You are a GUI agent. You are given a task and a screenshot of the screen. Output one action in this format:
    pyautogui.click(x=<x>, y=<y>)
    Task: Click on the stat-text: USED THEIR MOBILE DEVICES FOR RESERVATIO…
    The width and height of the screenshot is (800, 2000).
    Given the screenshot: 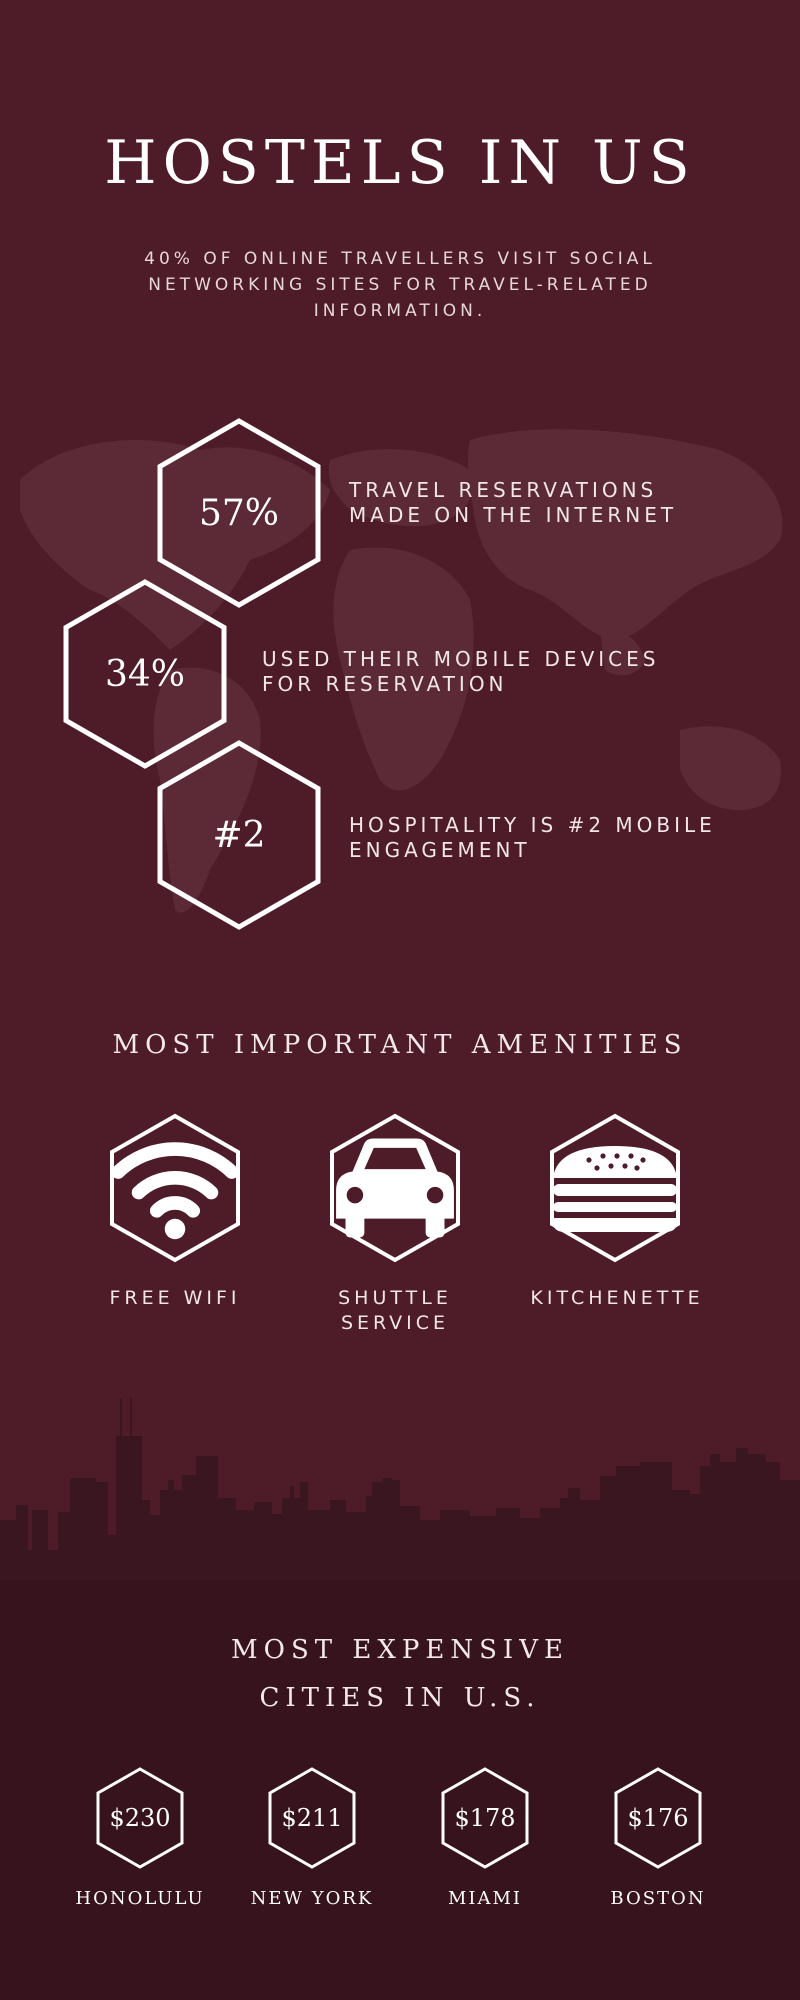 What is the action you would take?
    pyautogui.click(x=461, y=671)
    